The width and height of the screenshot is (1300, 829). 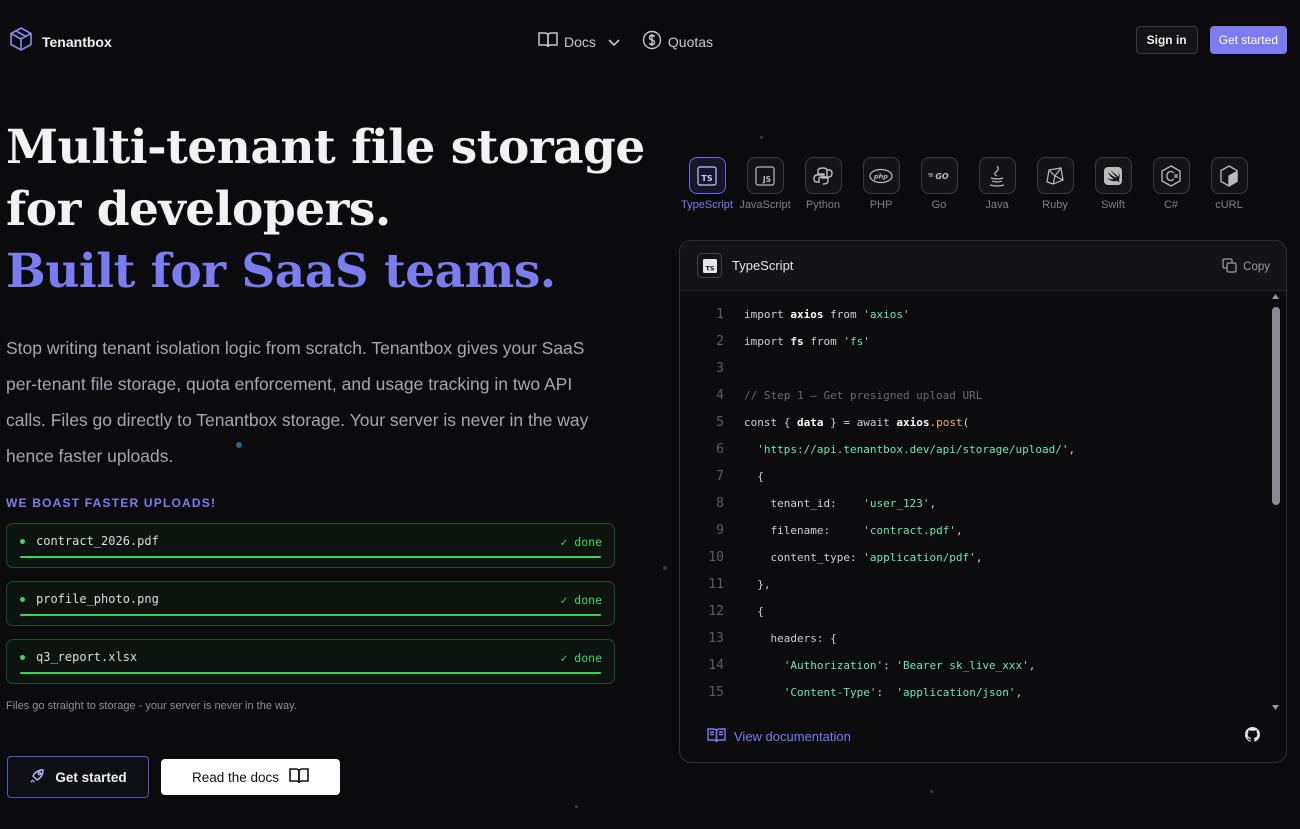 What do you see at coordinates (720, 476) in the screenshot?
I see `line-number: 7` at bounding box center [720, 476].